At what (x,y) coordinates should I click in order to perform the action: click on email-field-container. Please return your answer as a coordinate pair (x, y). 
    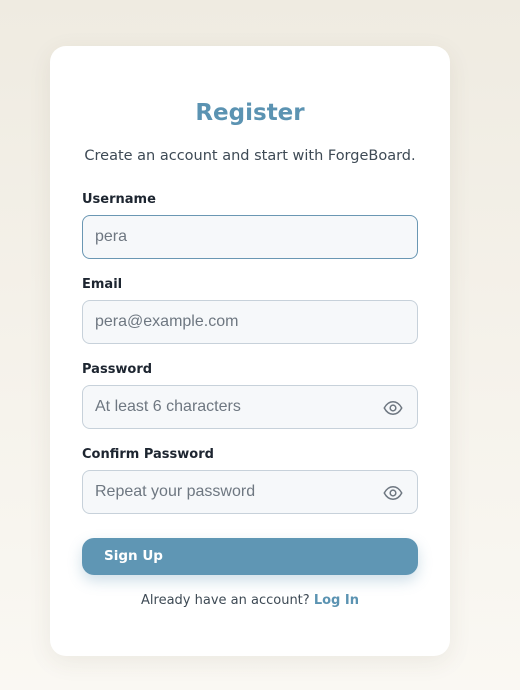
    Looking at the image, I should click on (250, 322).